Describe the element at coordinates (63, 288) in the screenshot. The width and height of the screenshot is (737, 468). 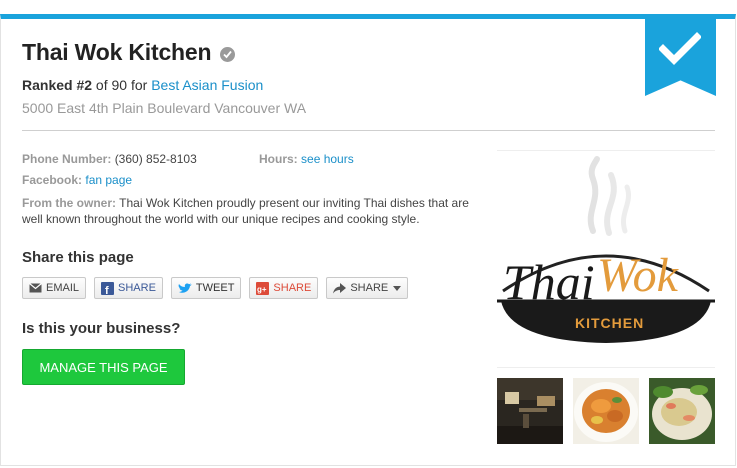
I see `email-label: EMAIL` at that location.